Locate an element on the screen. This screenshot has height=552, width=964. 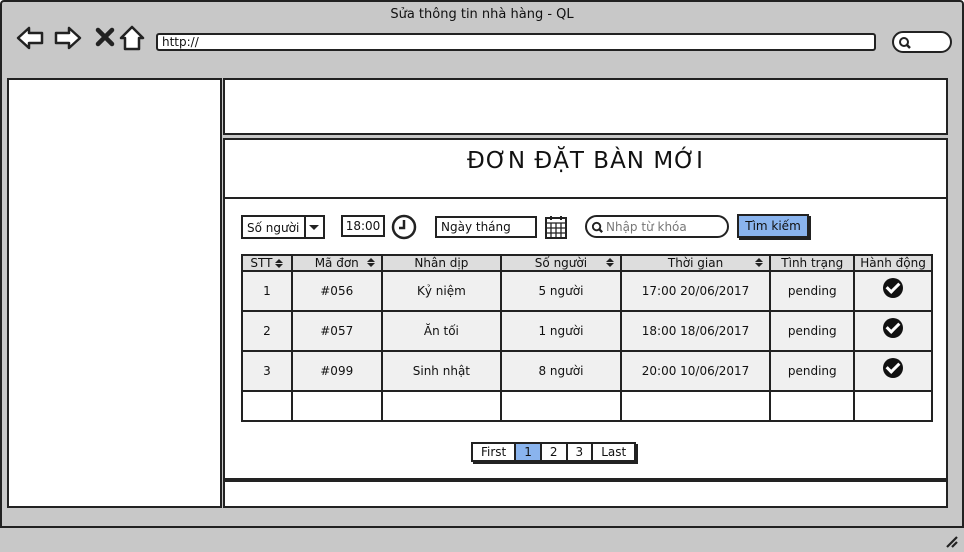
page-2: 2 is located at coordinates (555, 452).